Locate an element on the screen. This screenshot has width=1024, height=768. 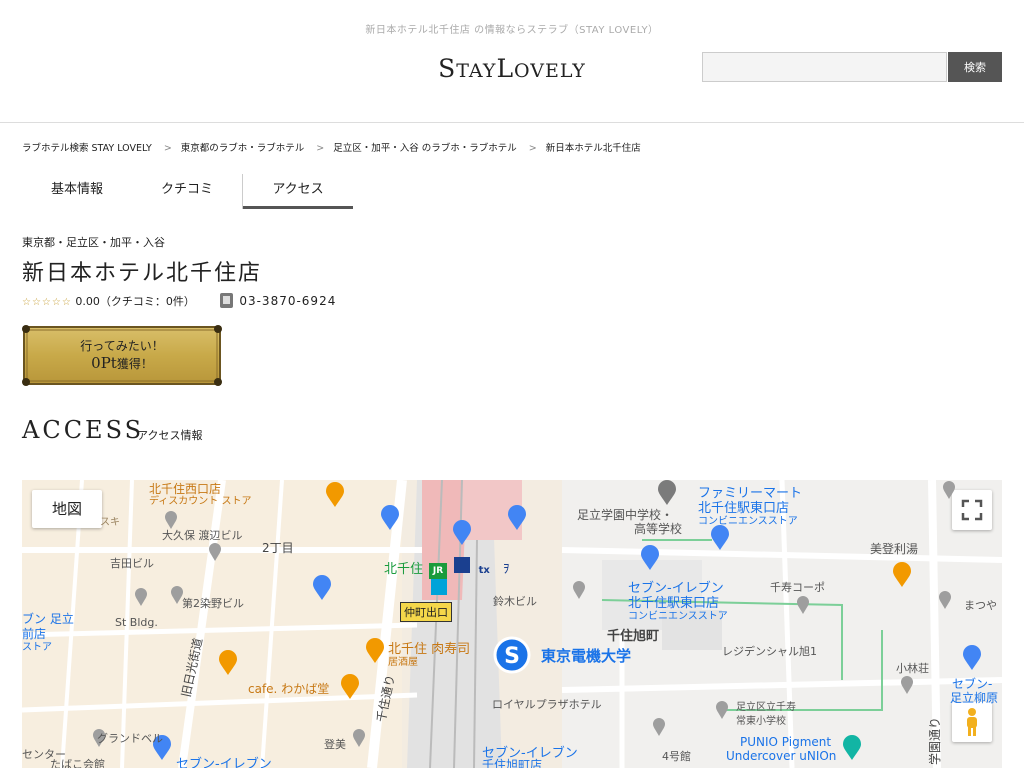
map-label: ディスカウント ストア is located at coordinates (200, 501).